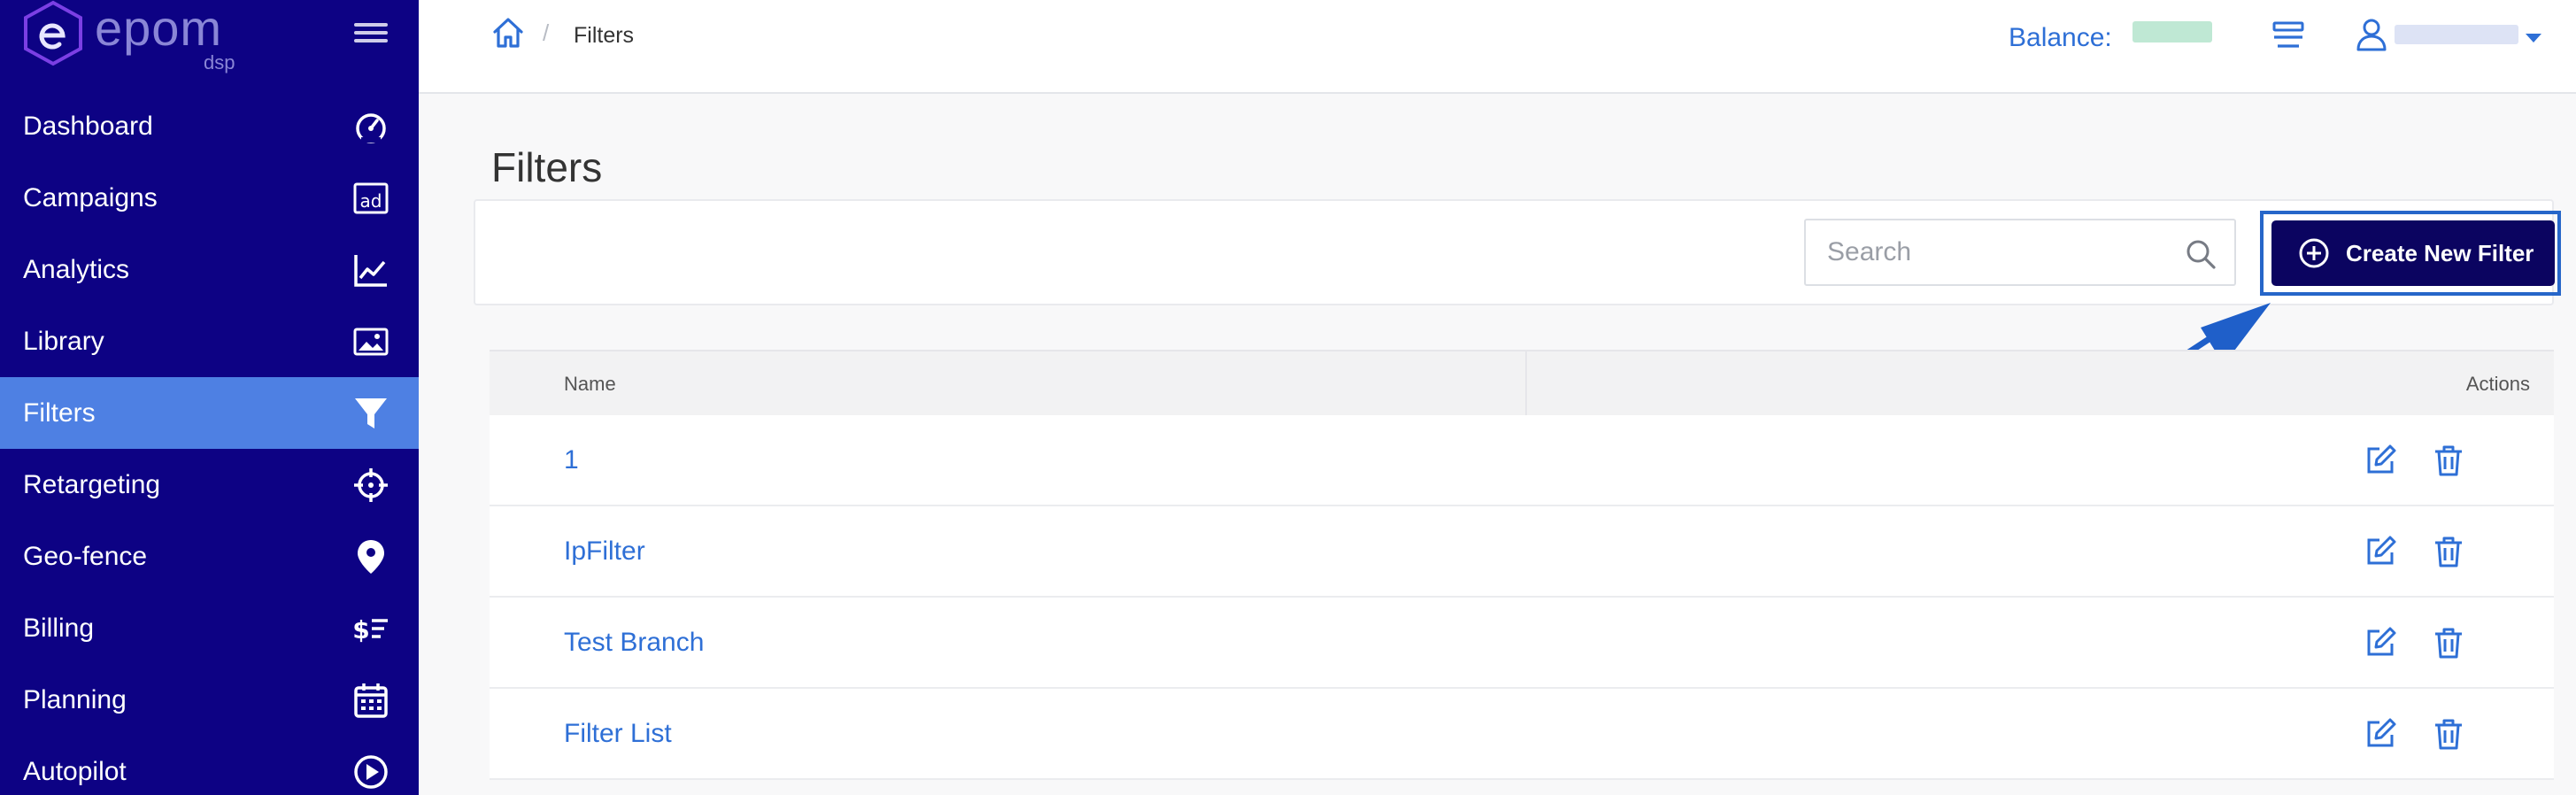 This screenshot has width=2576, height=795. Describe the element at coordinates (53, 33) in the screenshot. I see `logo-hexagon-icon` at that location.